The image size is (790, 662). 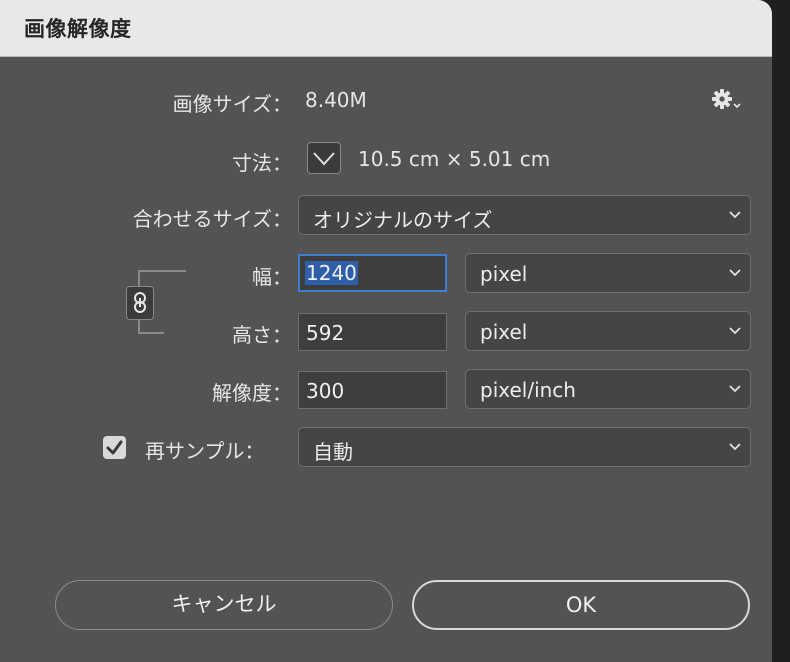 What do you see at coordinates (333, 452) in the screenshot?
I see `resample-selected: 自動` at bounding box center [333, 452].